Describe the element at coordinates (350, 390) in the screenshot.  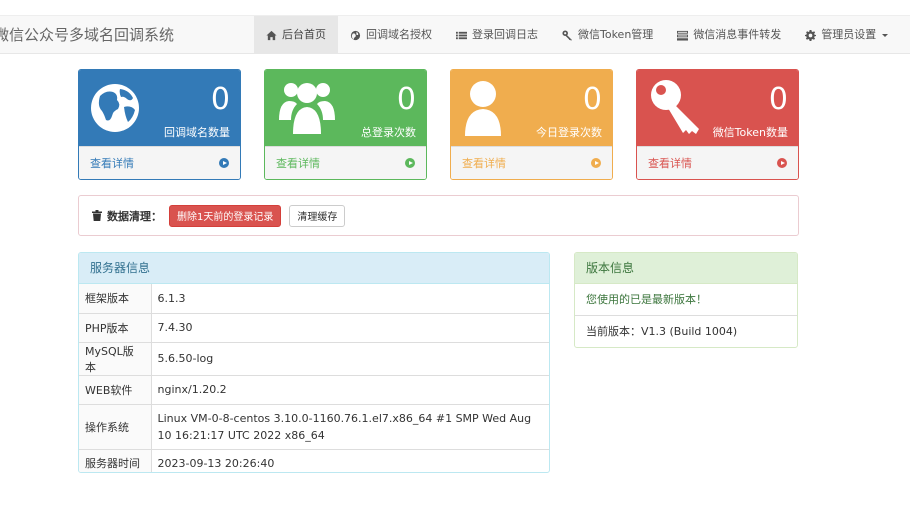
I see `row-value: nginx/1.20.2` at that location.